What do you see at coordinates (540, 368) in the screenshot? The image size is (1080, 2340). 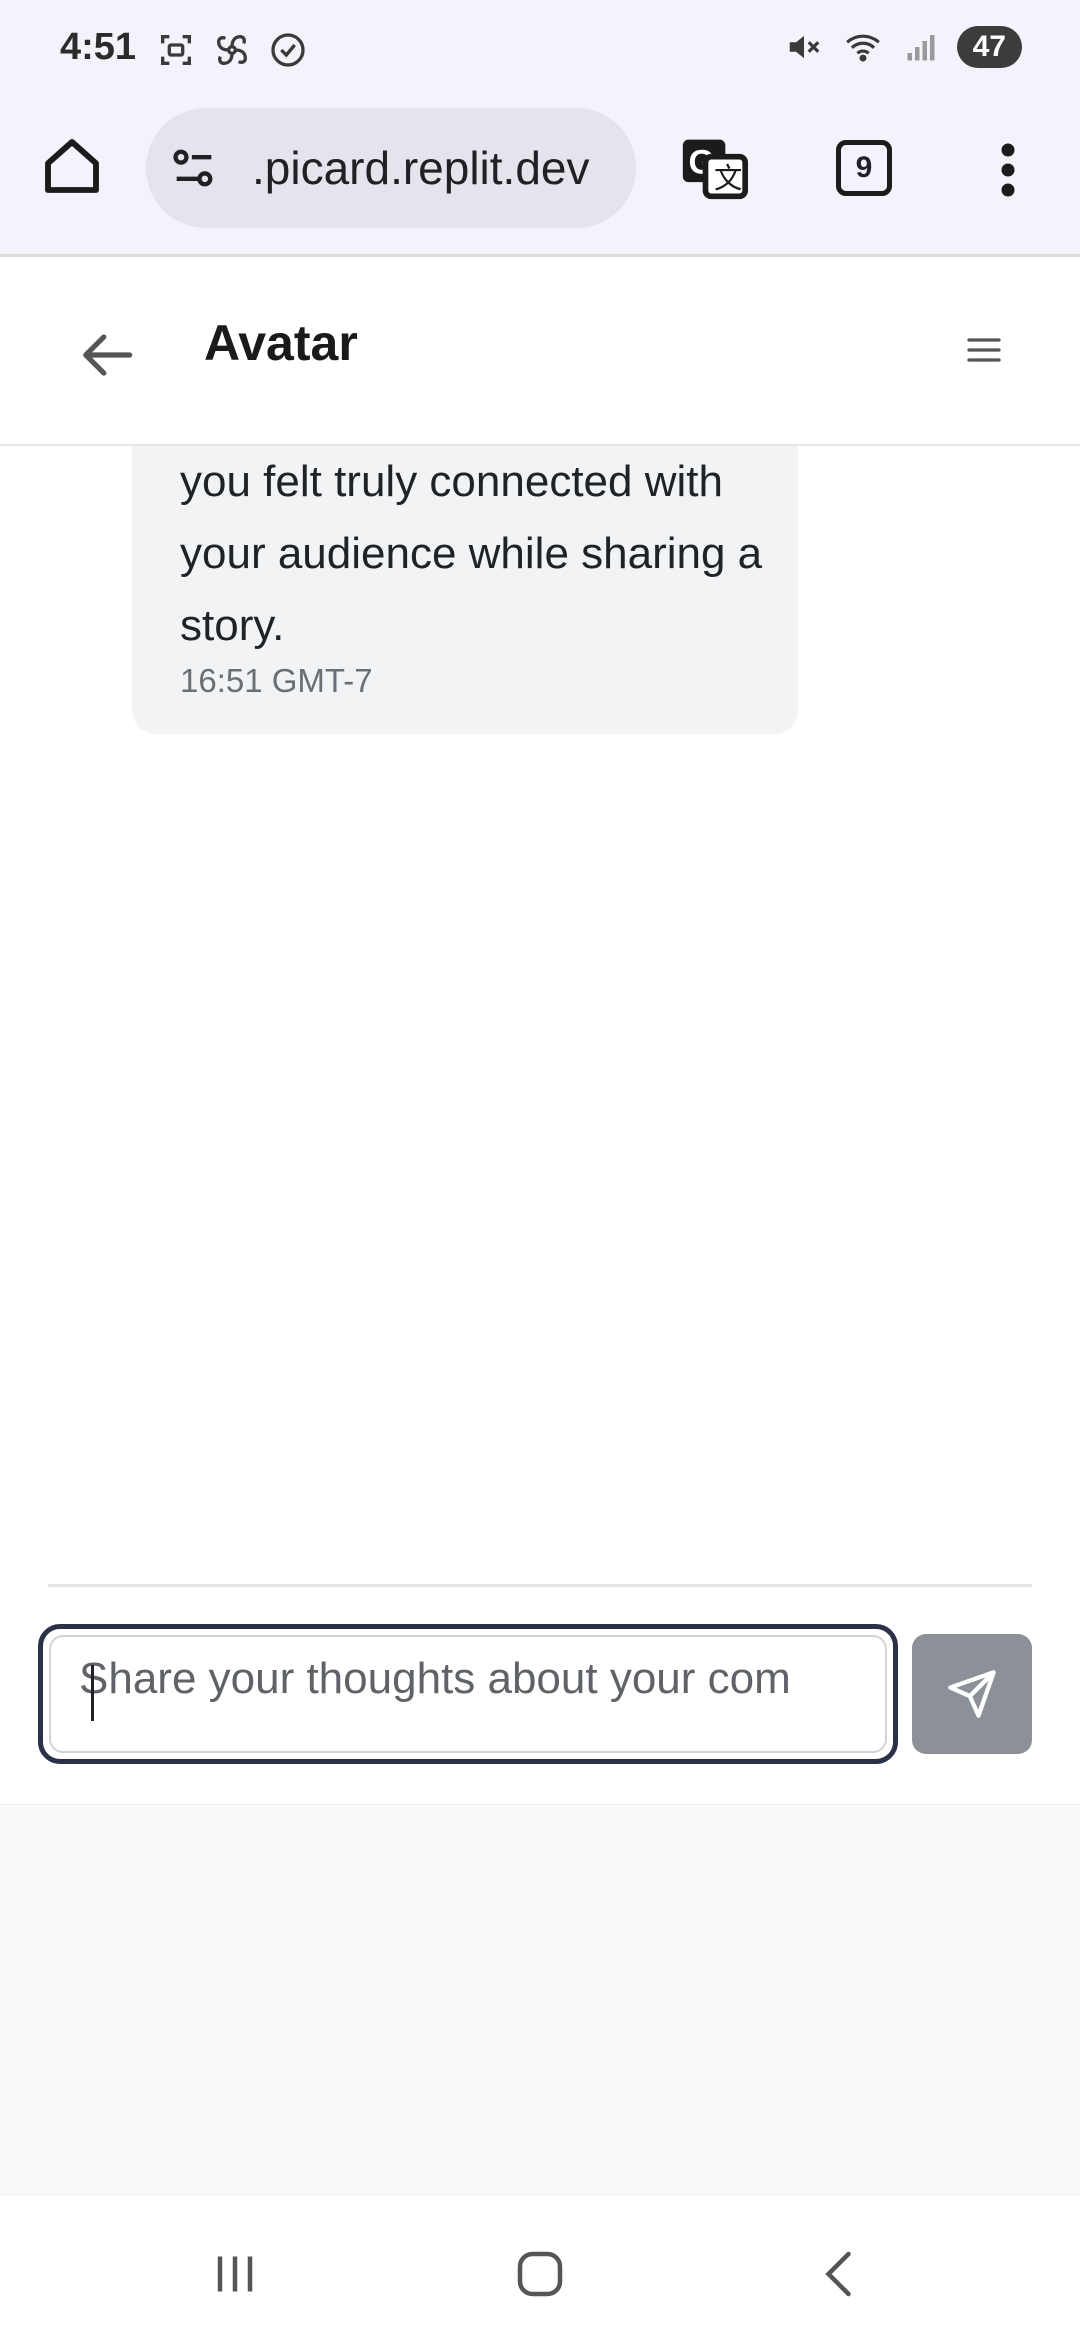 I see `app-header: Avatar` at bounding box center [540, 368].